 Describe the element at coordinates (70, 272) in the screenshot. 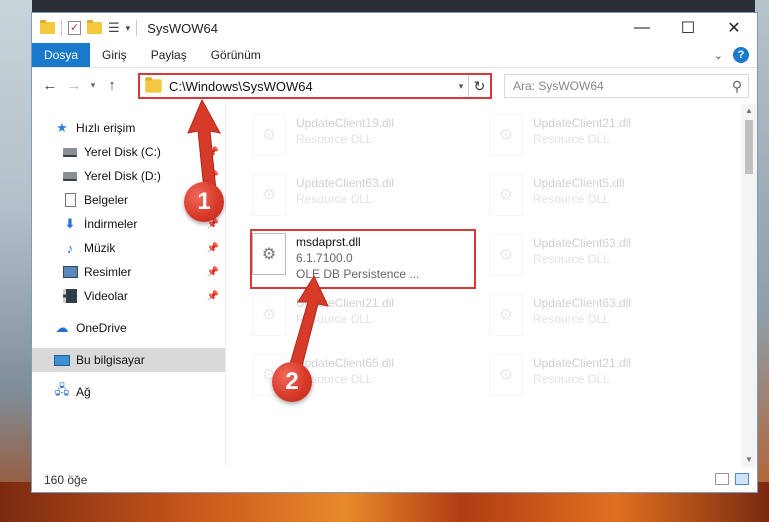

I see `pictures-icon` at that location.